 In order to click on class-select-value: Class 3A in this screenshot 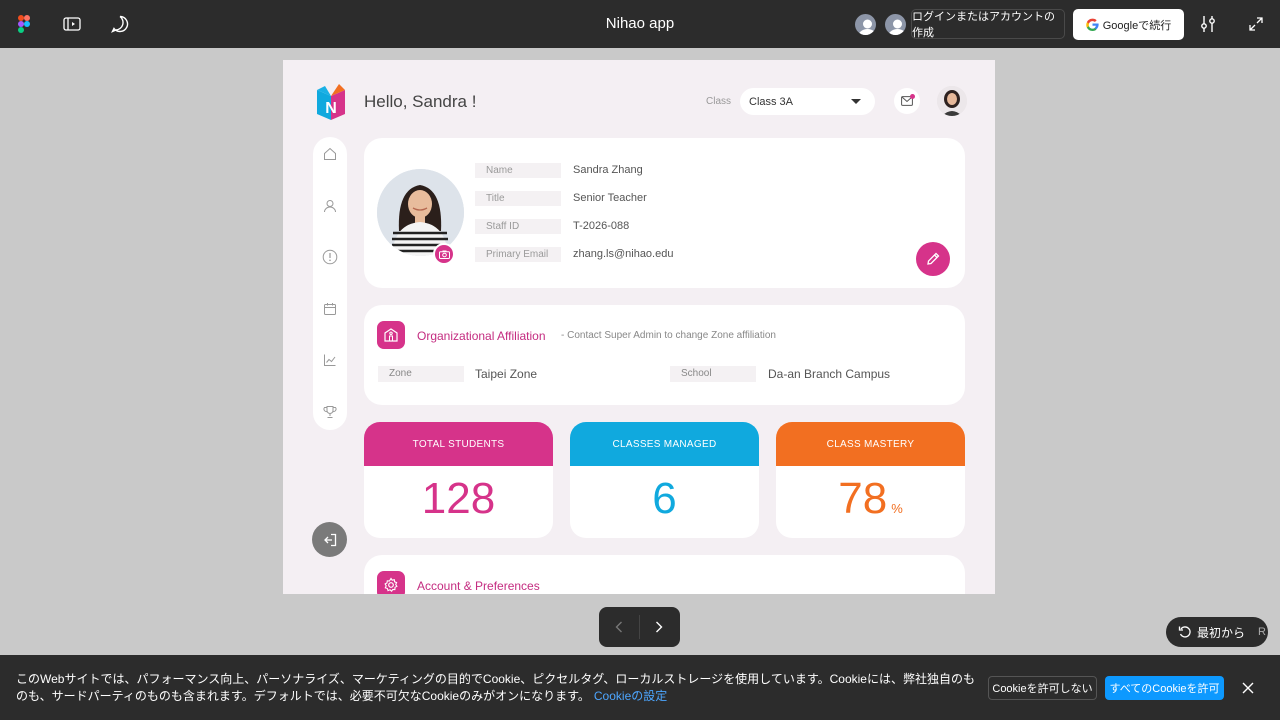, I will do `click(771, 101)`.